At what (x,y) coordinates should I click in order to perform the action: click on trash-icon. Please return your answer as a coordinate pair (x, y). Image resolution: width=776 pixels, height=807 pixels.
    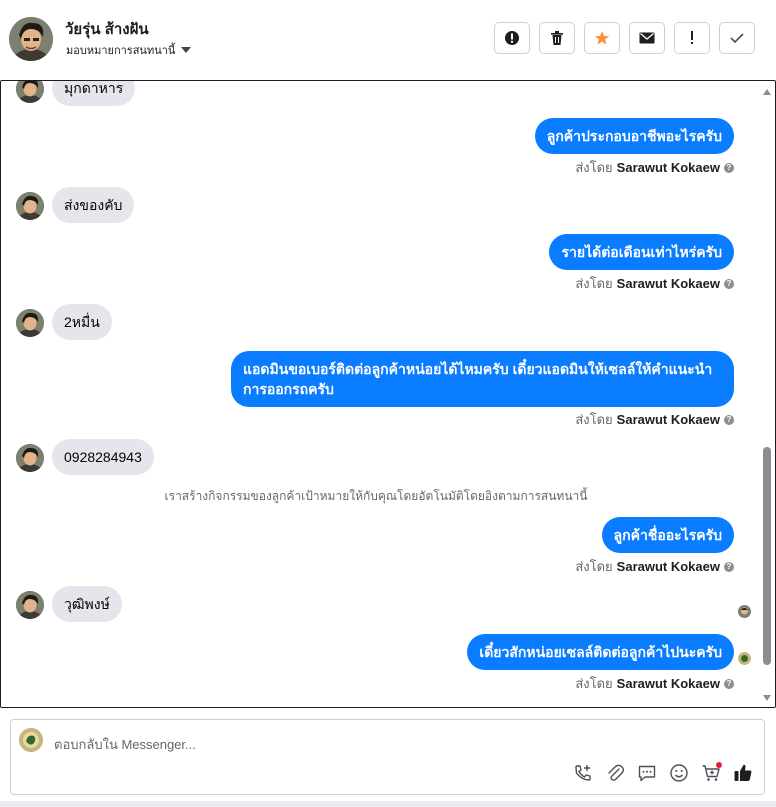
    Looking at the image, I should click on (557, 38).